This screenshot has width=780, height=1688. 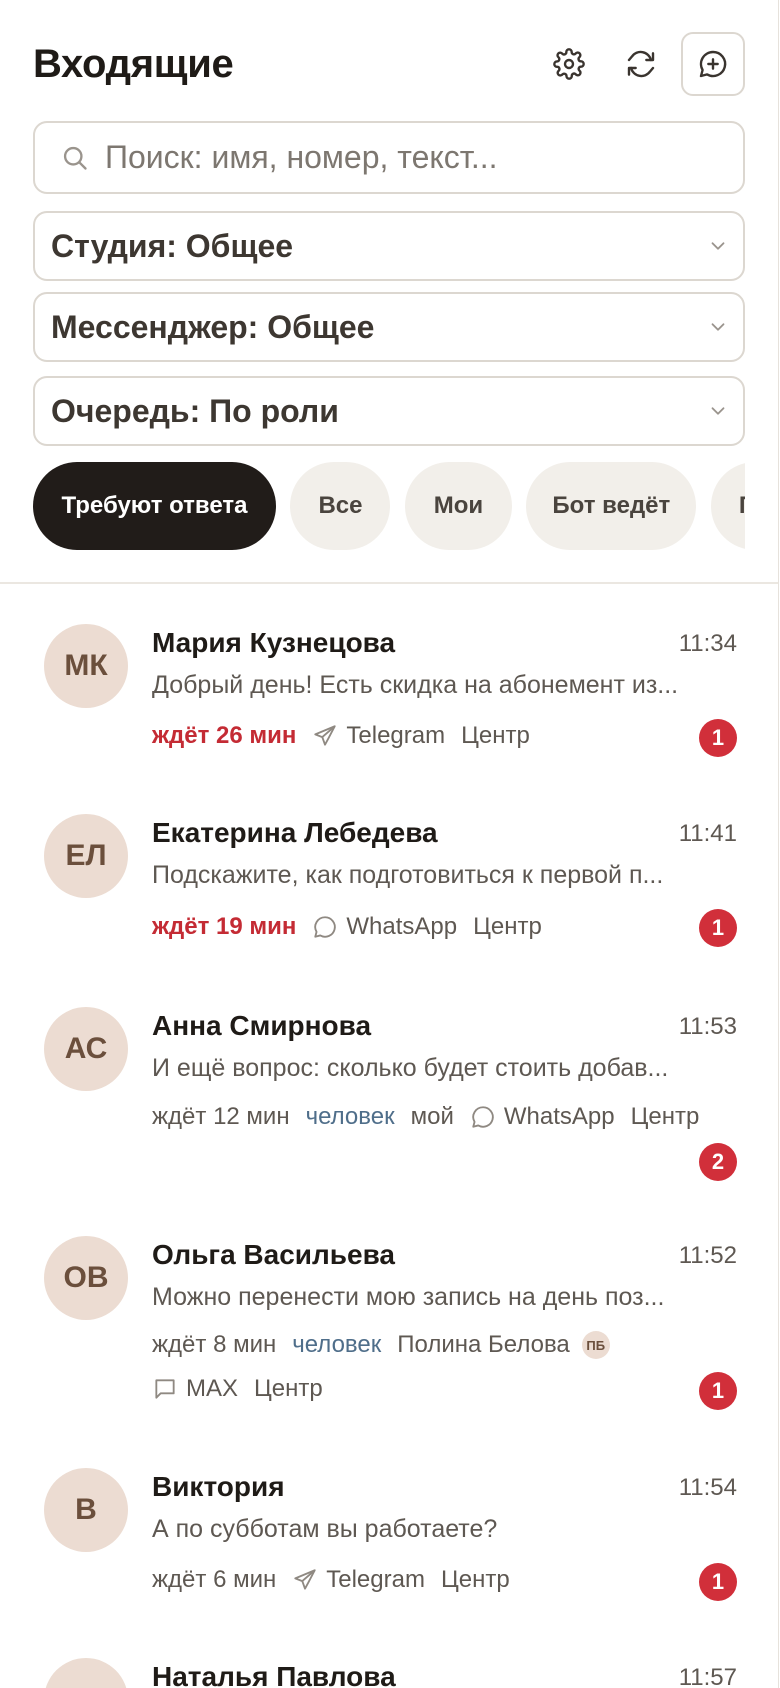 I want to click on conversation-meta: ждёт 26 мин Telegram Центр, so click(x=349, y=736).